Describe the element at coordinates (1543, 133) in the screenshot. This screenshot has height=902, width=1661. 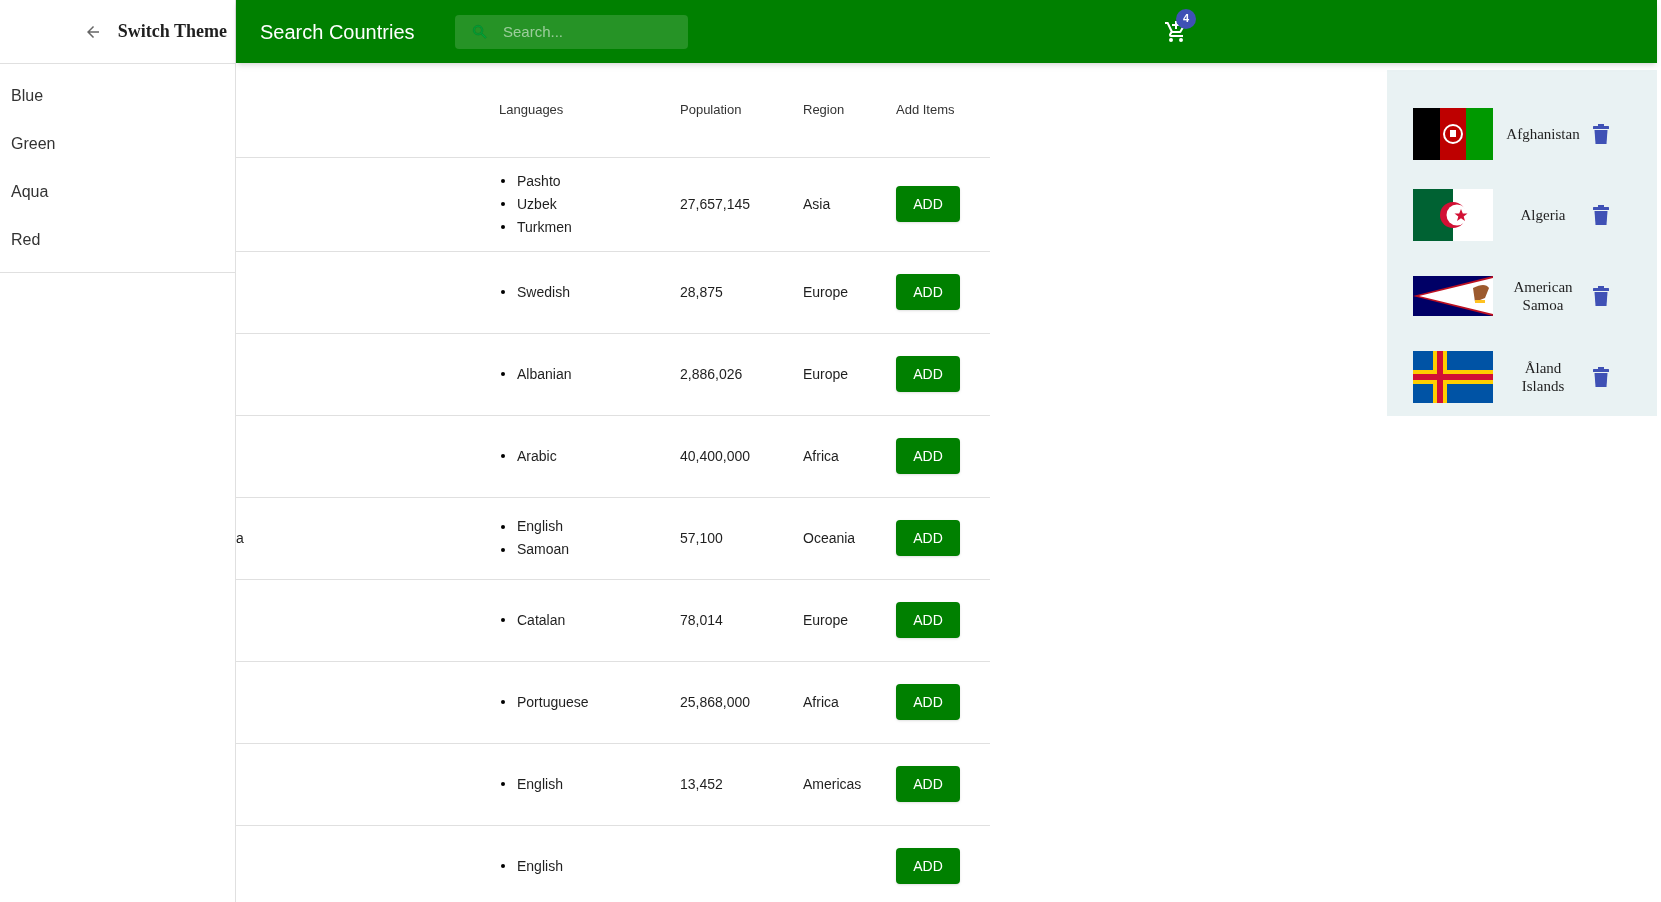
I see `country-name: Afghanistan` at that location.